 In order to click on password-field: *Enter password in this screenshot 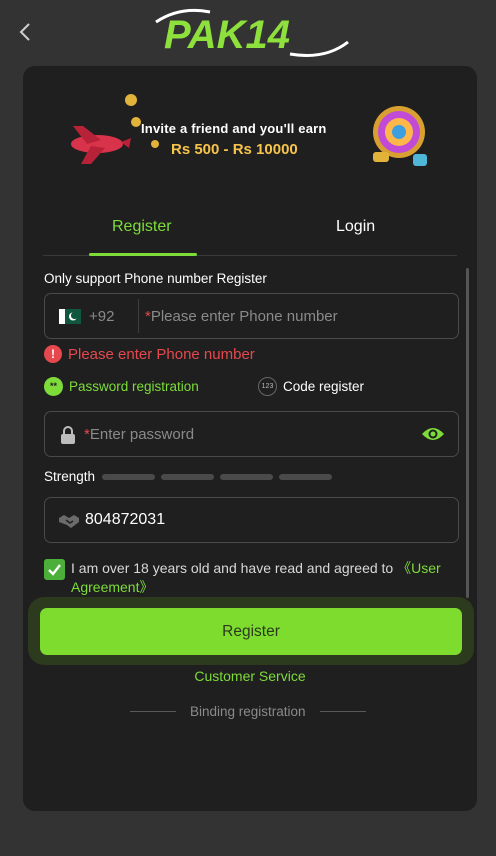, I will do `click(251, 434)`.